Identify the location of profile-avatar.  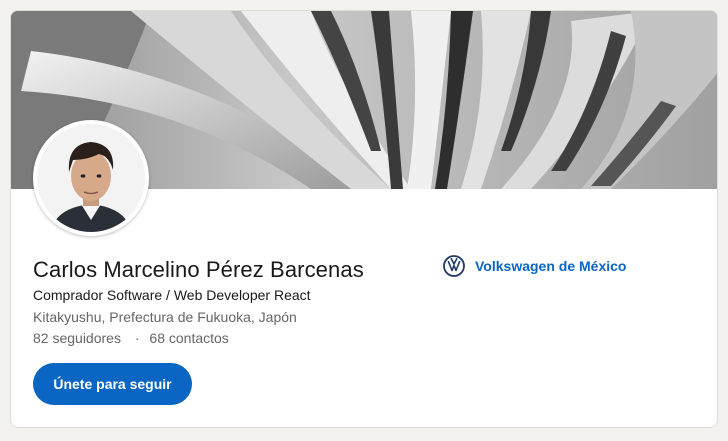
(91, 178).